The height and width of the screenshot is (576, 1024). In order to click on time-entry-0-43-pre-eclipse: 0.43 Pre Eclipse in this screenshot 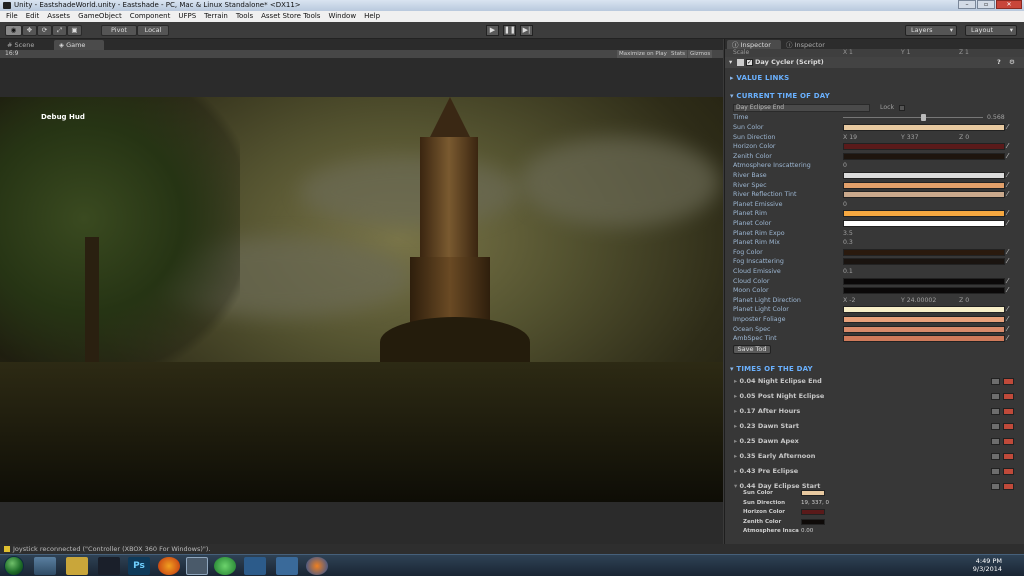, I will do `click(766, 471)`.